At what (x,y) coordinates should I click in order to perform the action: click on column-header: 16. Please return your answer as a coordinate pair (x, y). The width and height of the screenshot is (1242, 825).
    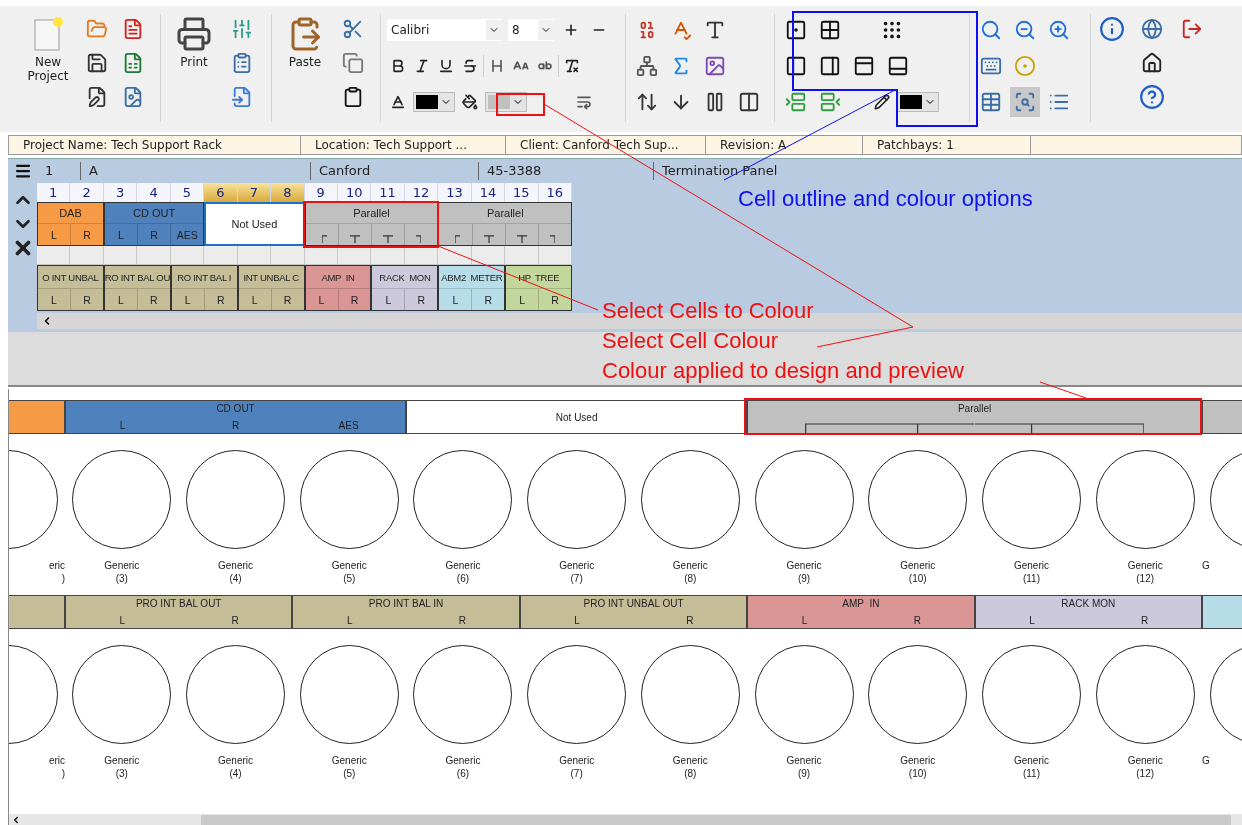
    Looking at the image, I should click on (555, 192).